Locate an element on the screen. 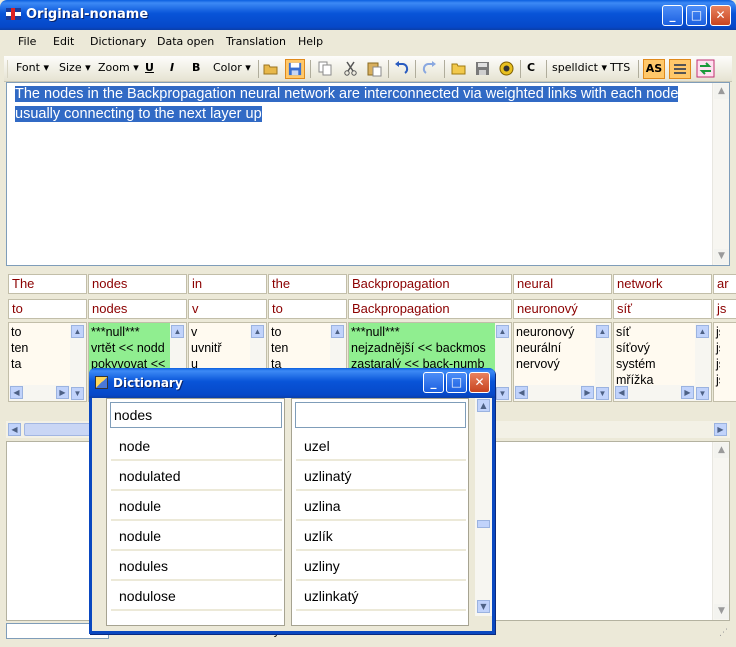 Image resolution: width=736 pixels, height=647 pixels. alternative-item: uvnitř is located at coordinates (219, 348).